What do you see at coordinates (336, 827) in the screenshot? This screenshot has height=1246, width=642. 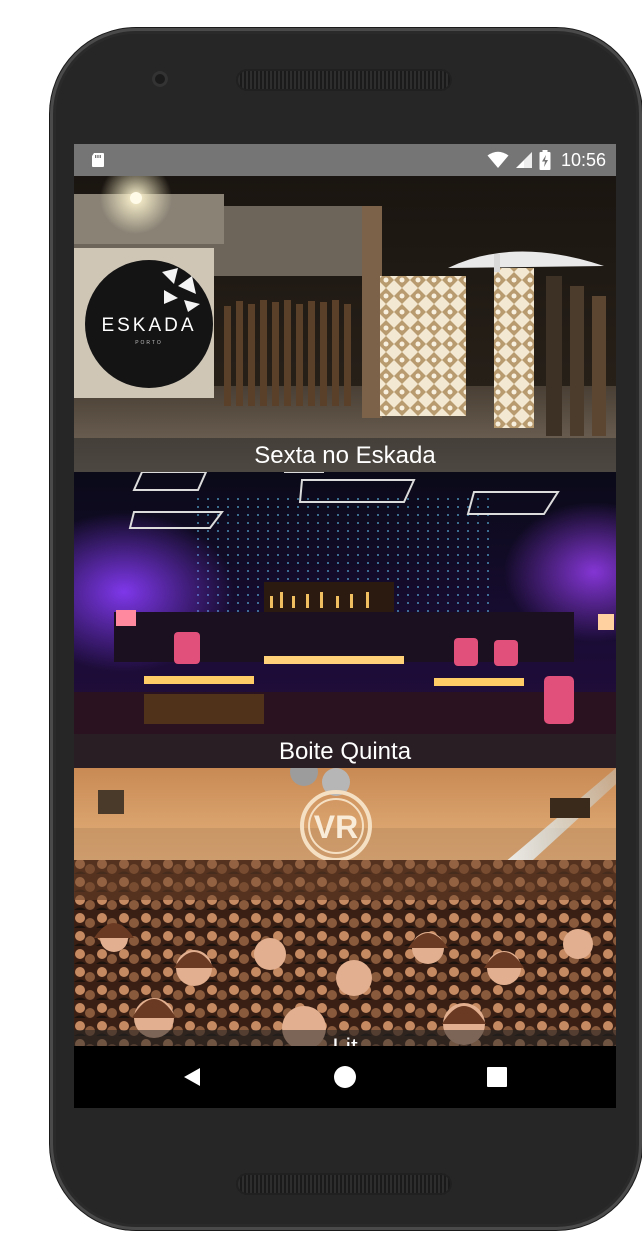 I see `vr-sign-text: VR` at bounding box center [336, 827].